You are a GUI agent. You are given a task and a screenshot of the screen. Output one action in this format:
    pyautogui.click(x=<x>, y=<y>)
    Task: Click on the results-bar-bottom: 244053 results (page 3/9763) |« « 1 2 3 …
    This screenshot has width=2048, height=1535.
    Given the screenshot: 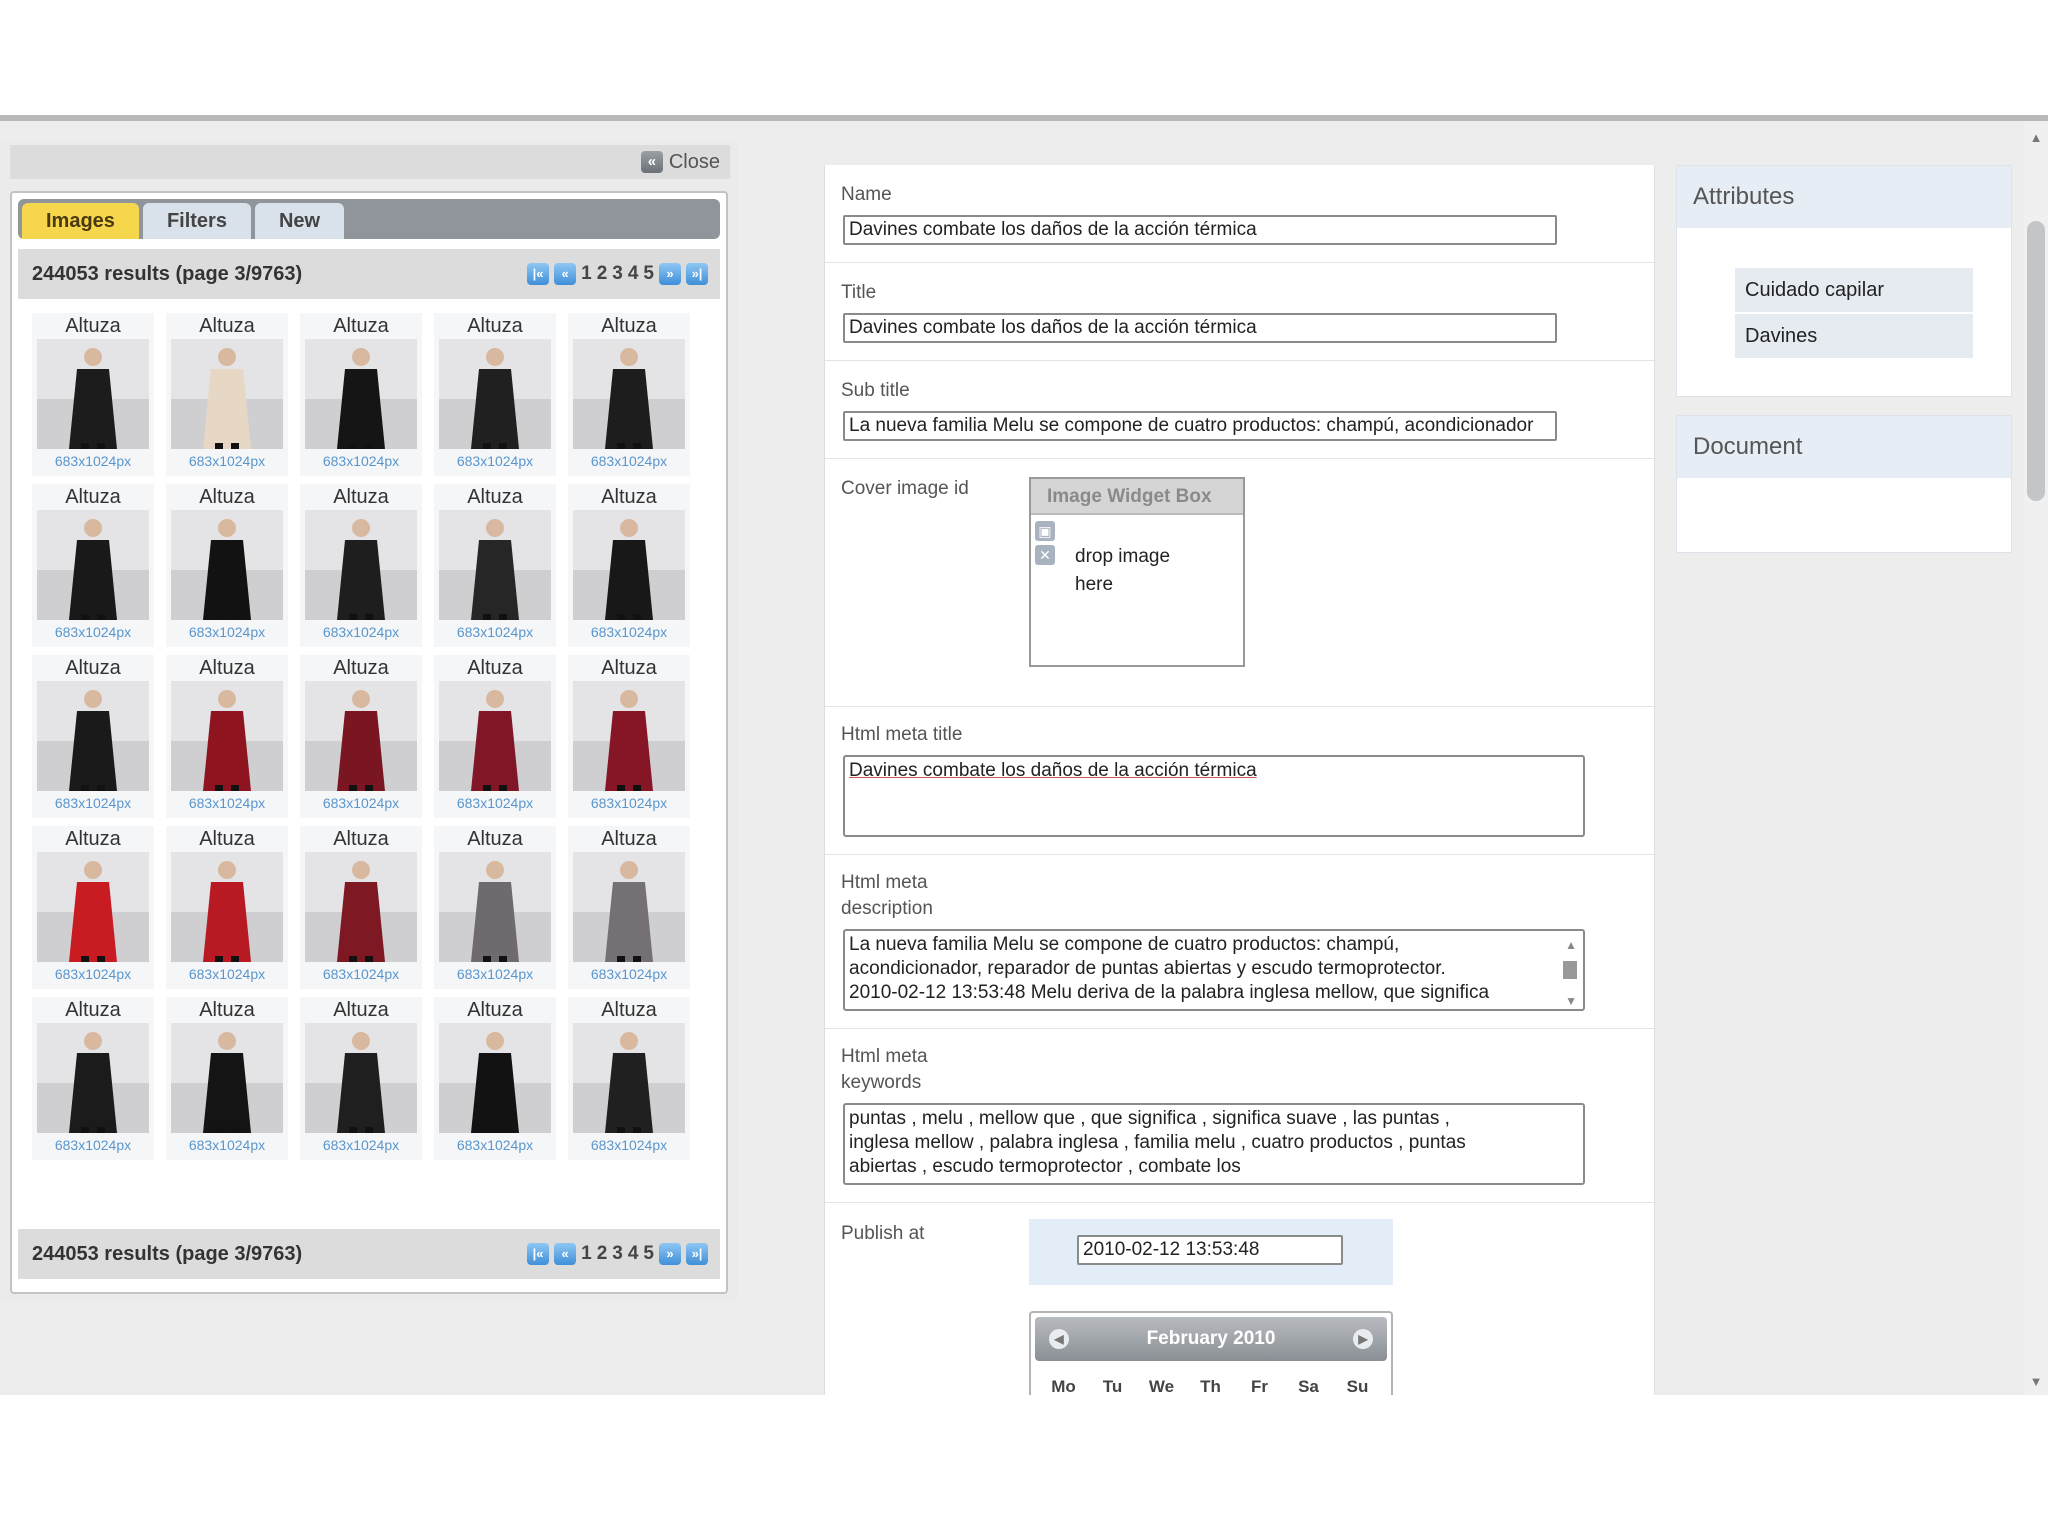 What is the action you would take?
    pyautogui.click(x=369, y=1254)
    